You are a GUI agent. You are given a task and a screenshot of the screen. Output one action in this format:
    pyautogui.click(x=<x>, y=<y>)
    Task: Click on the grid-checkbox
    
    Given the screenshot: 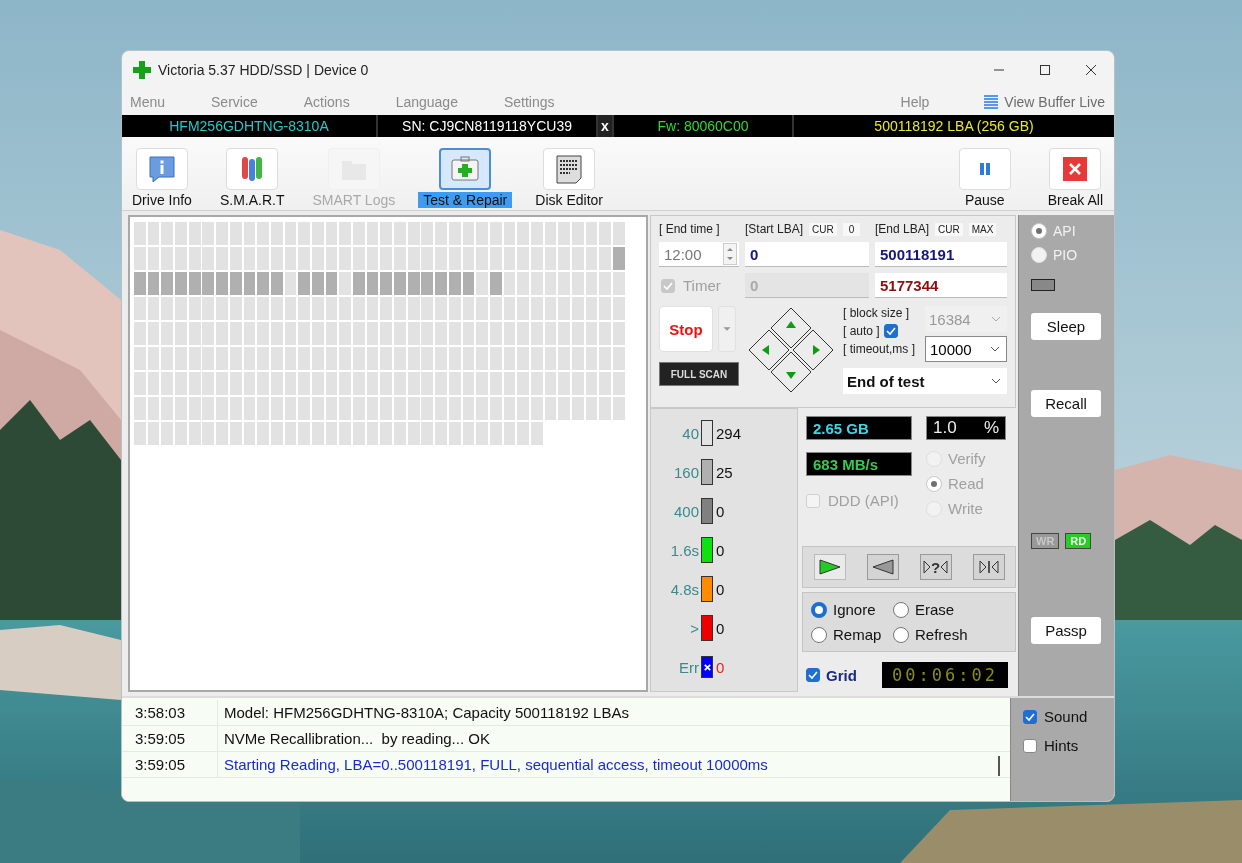 What is the action you would take?
    pyautogui.click(x=813, y=675)
    